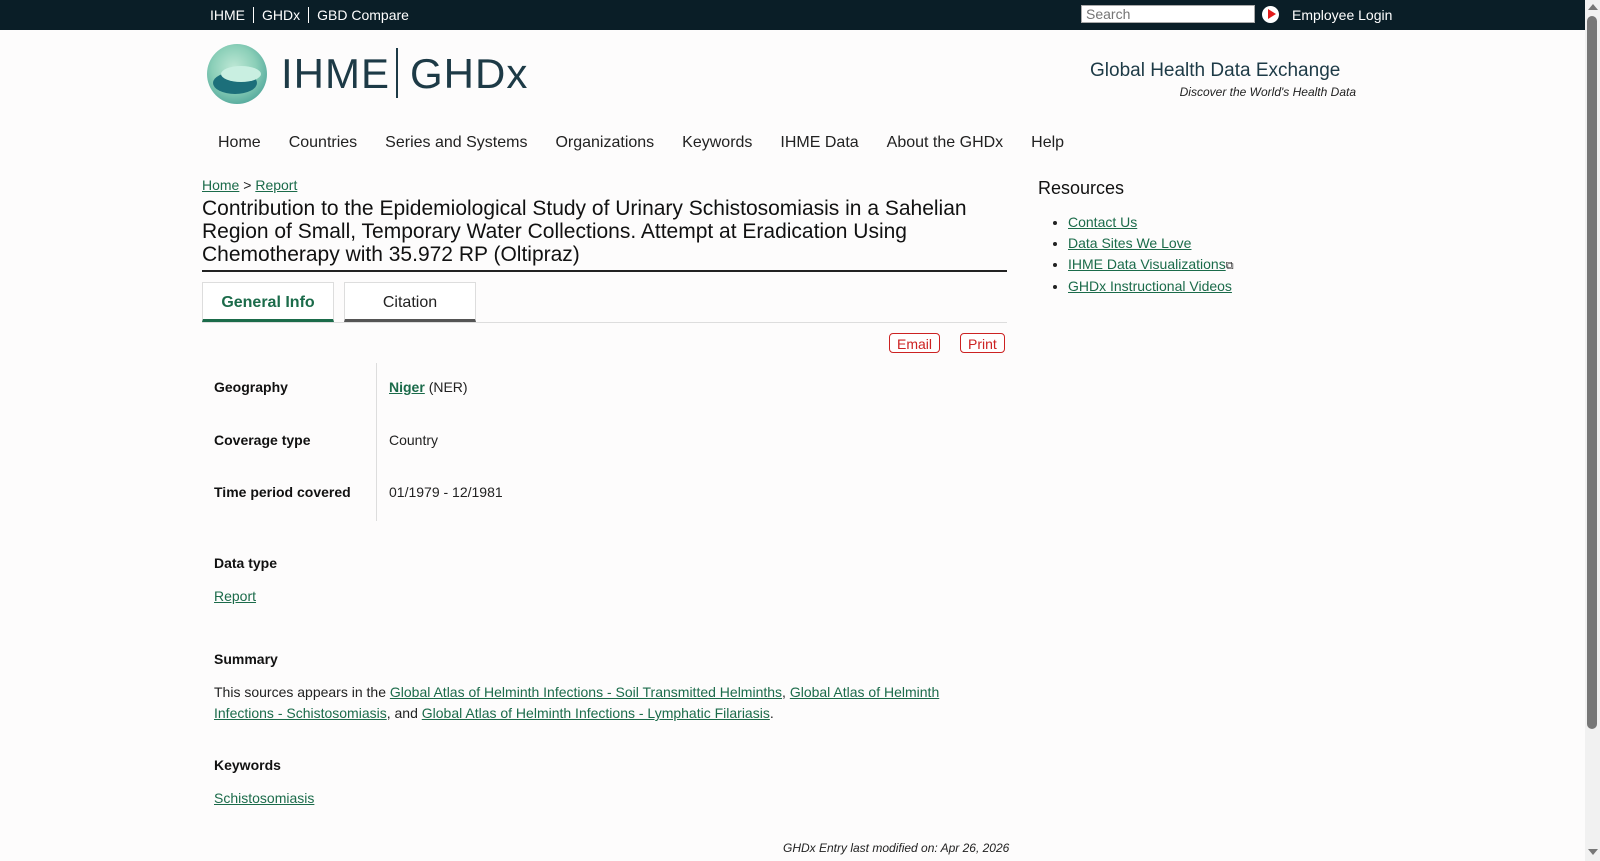 The height and width of the screenshot is (861, 1600). I want to click on scrollbar-thumb, so click(1592, 372).